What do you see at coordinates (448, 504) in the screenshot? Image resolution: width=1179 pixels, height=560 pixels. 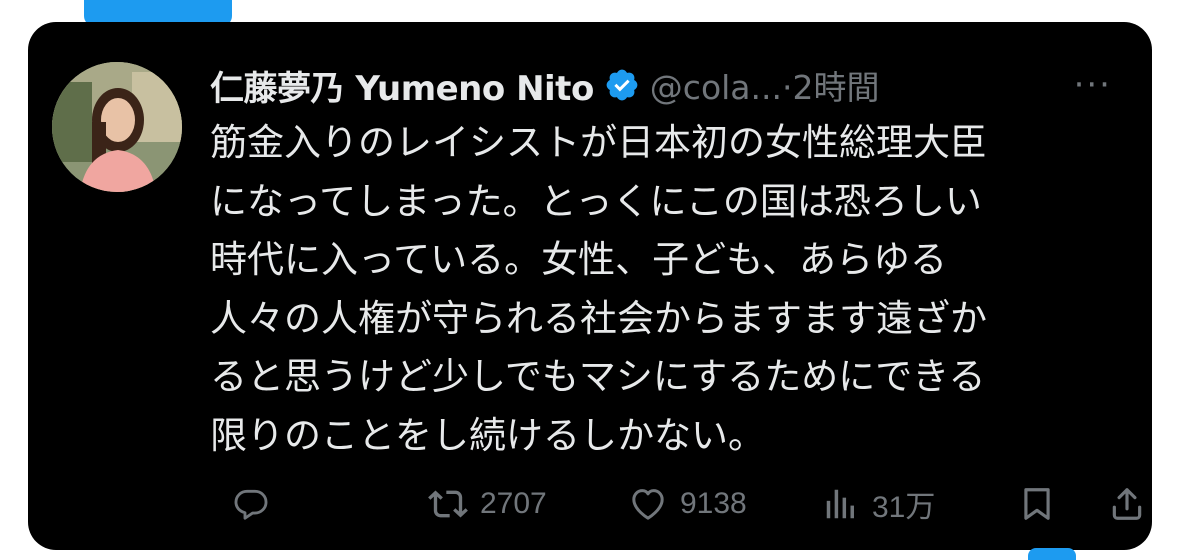 I see `retweet-icon` at bounding box center [448, 504].